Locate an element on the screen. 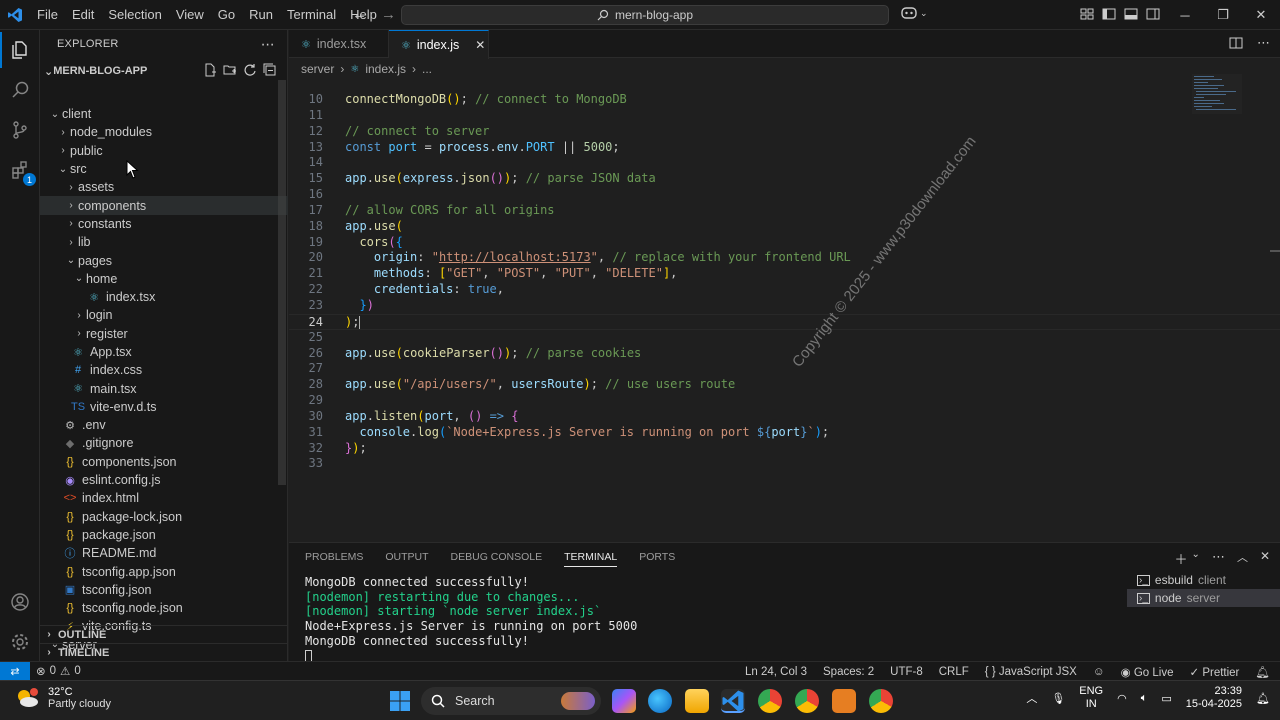 This screenshot has width=1280, height=720. code-line: 11 is located at coordinates (784, 116).